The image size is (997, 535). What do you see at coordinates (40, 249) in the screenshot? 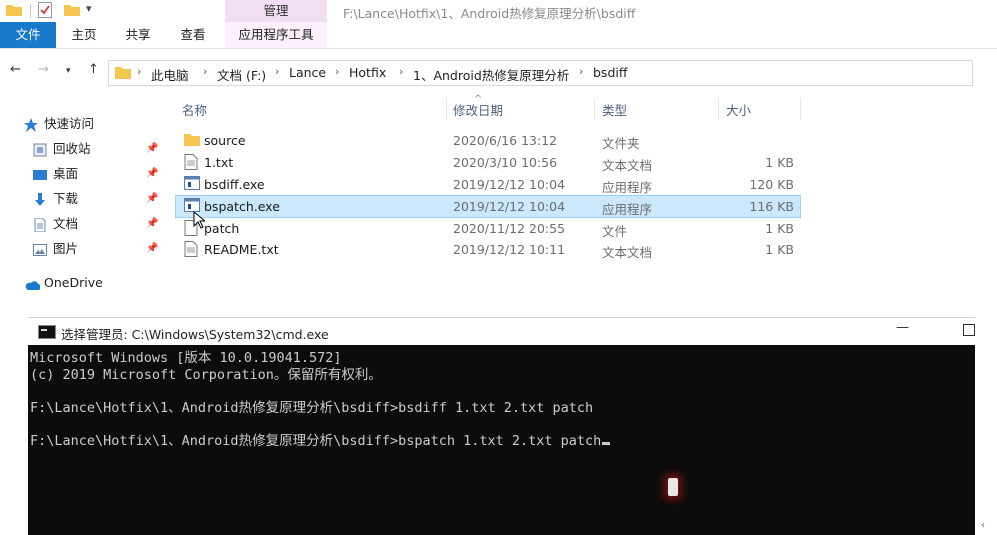
I see `pictures-icon` at bounding box center [40, 249].